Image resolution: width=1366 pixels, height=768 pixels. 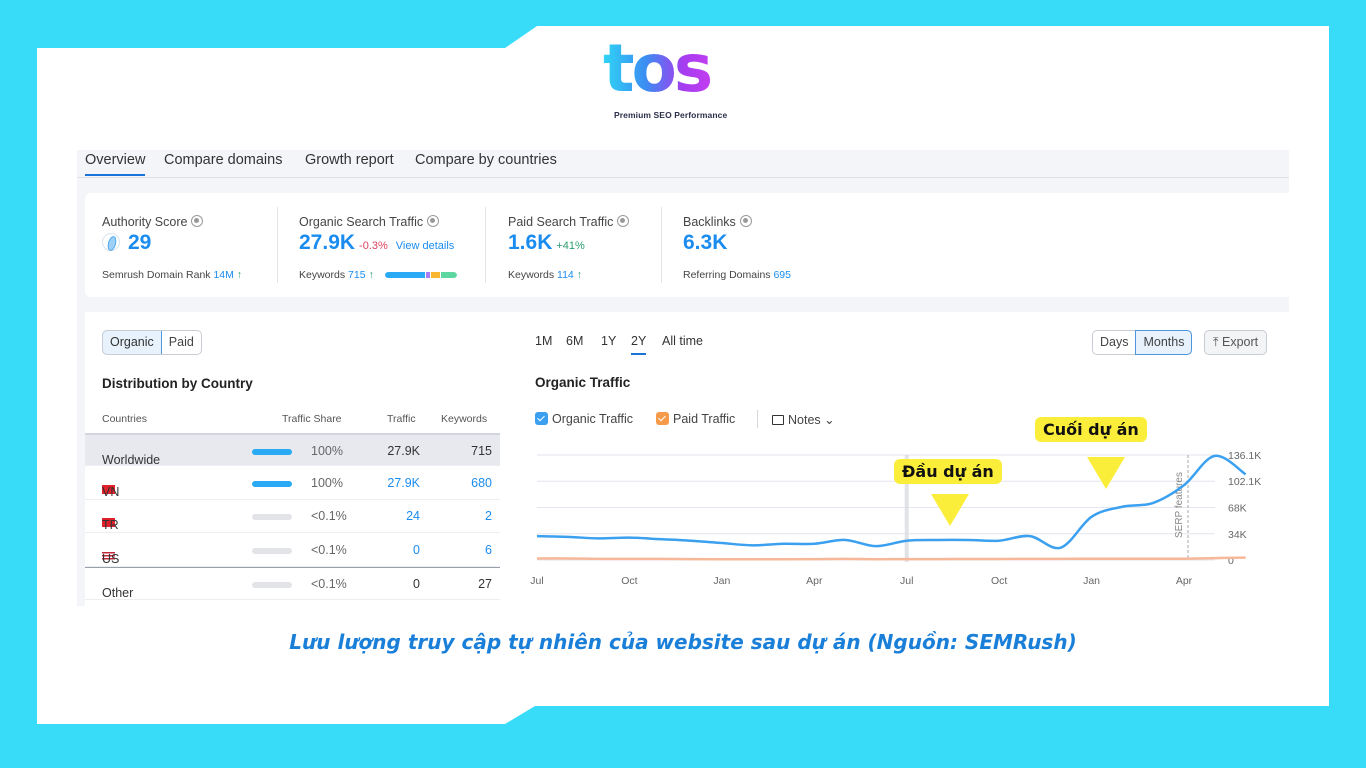 I want to click on serp-features-label: SERP features, so click(x=1179, y=505).